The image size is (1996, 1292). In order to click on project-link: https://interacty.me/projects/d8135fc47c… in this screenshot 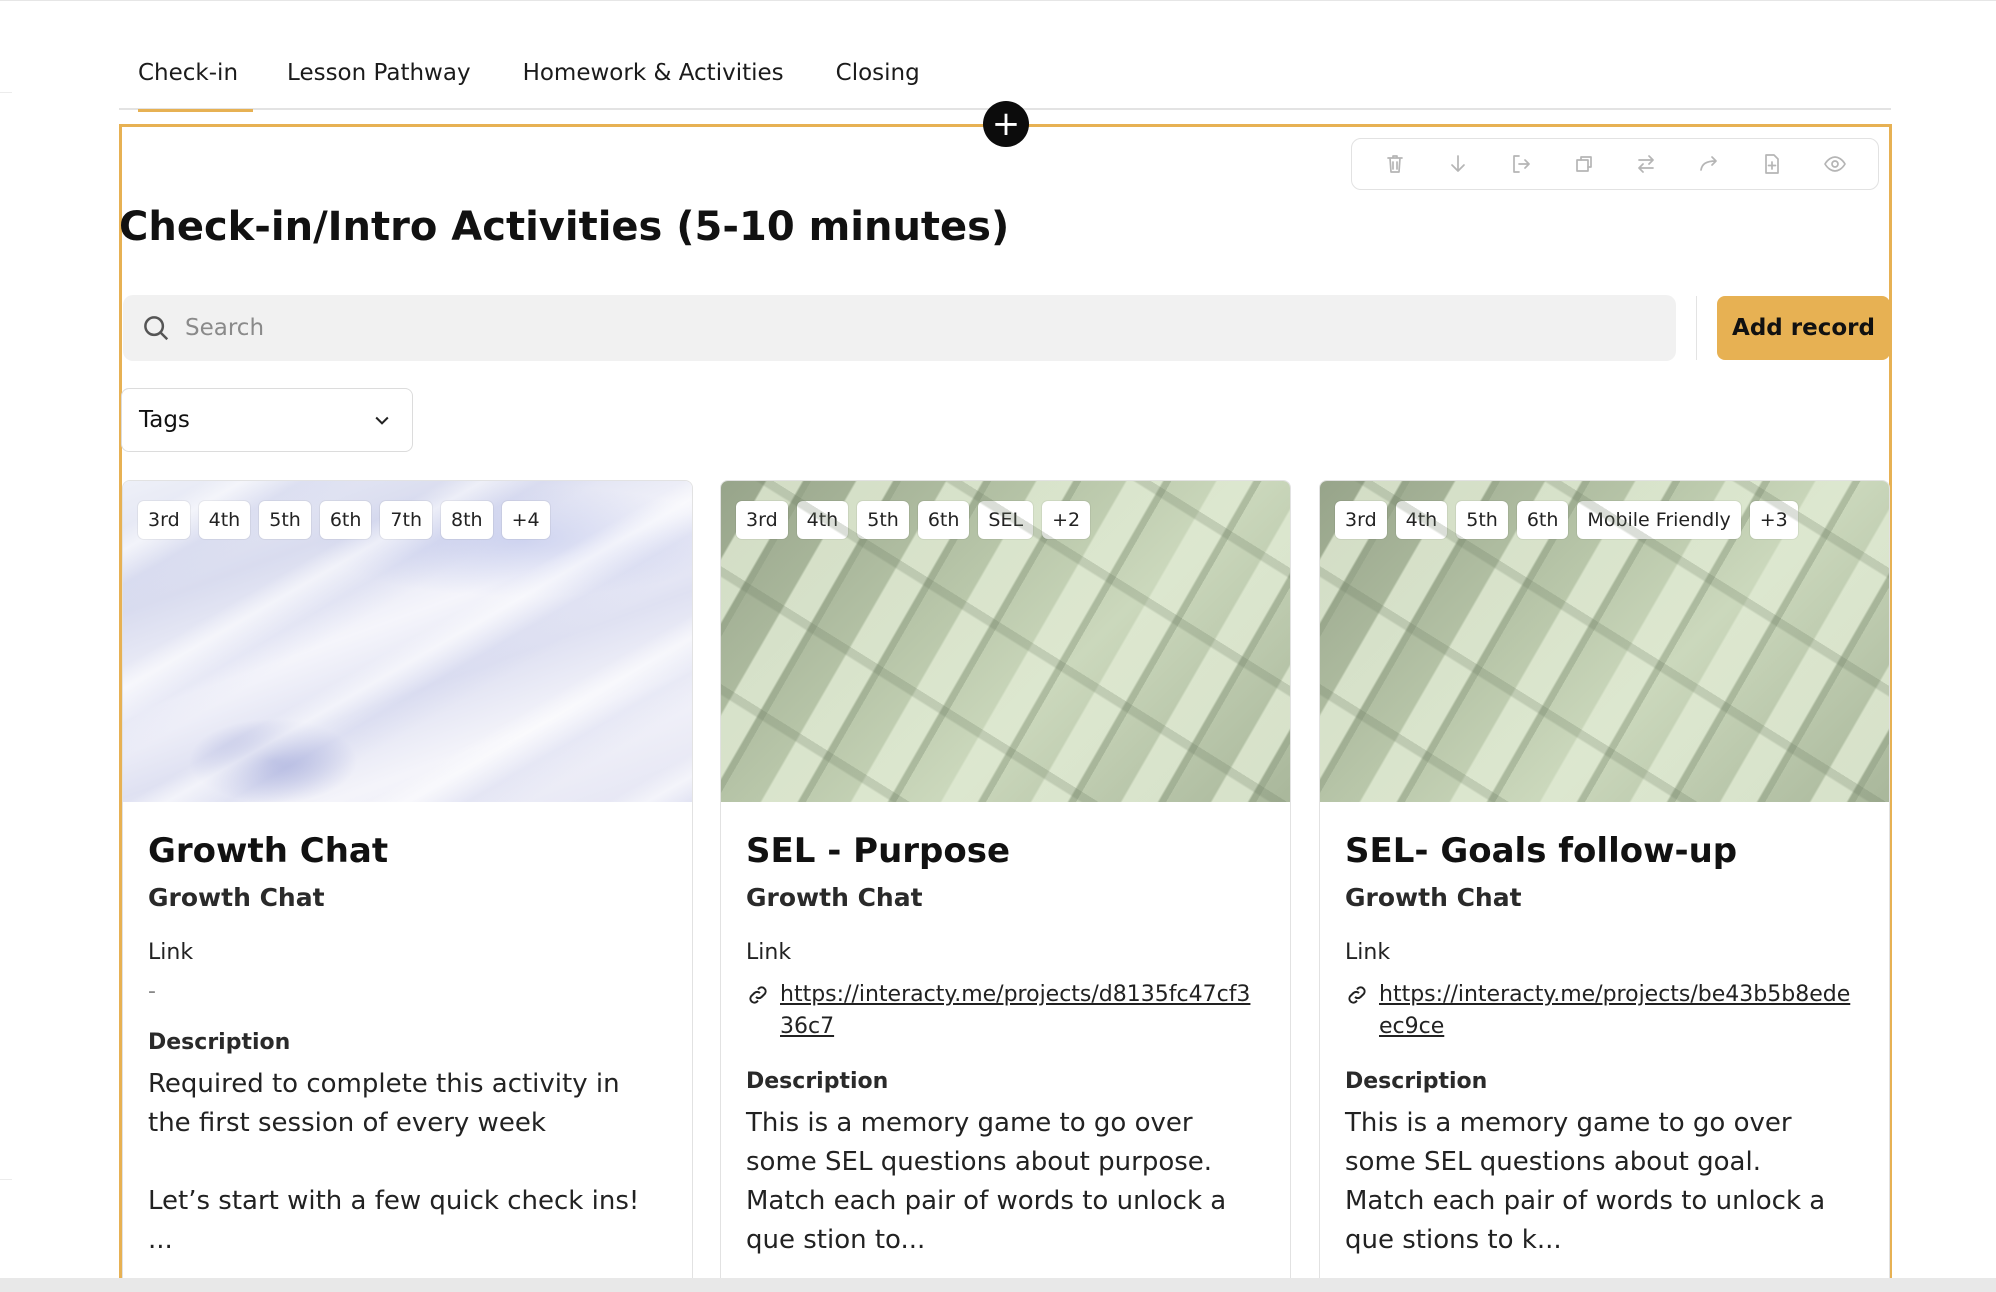, I will do `click(1022, 1011)`.